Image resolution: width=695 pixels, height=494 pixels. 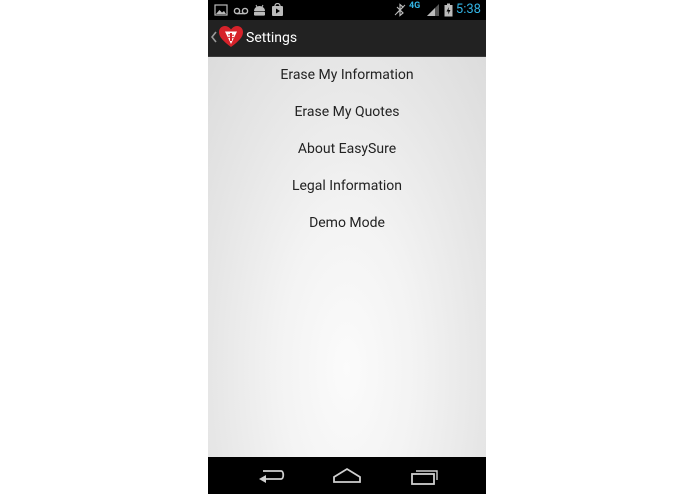 What do you see at coordinates (272, 38) in the screenshot?
I see `page-title: Settings` at bounding box center [272, 38].